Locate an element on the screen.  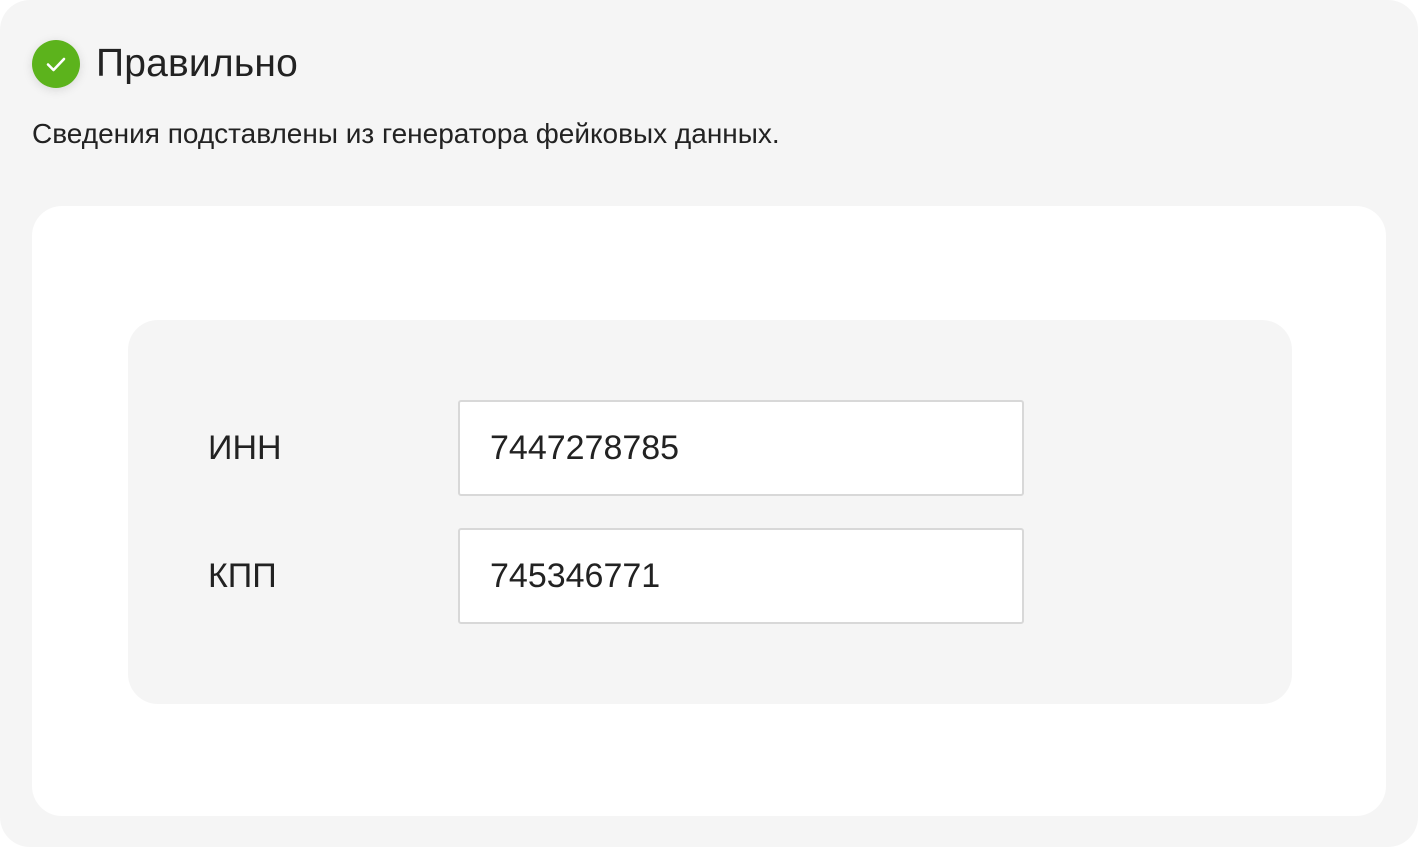
status-title: Правильно is located at coordinates (197, 63).